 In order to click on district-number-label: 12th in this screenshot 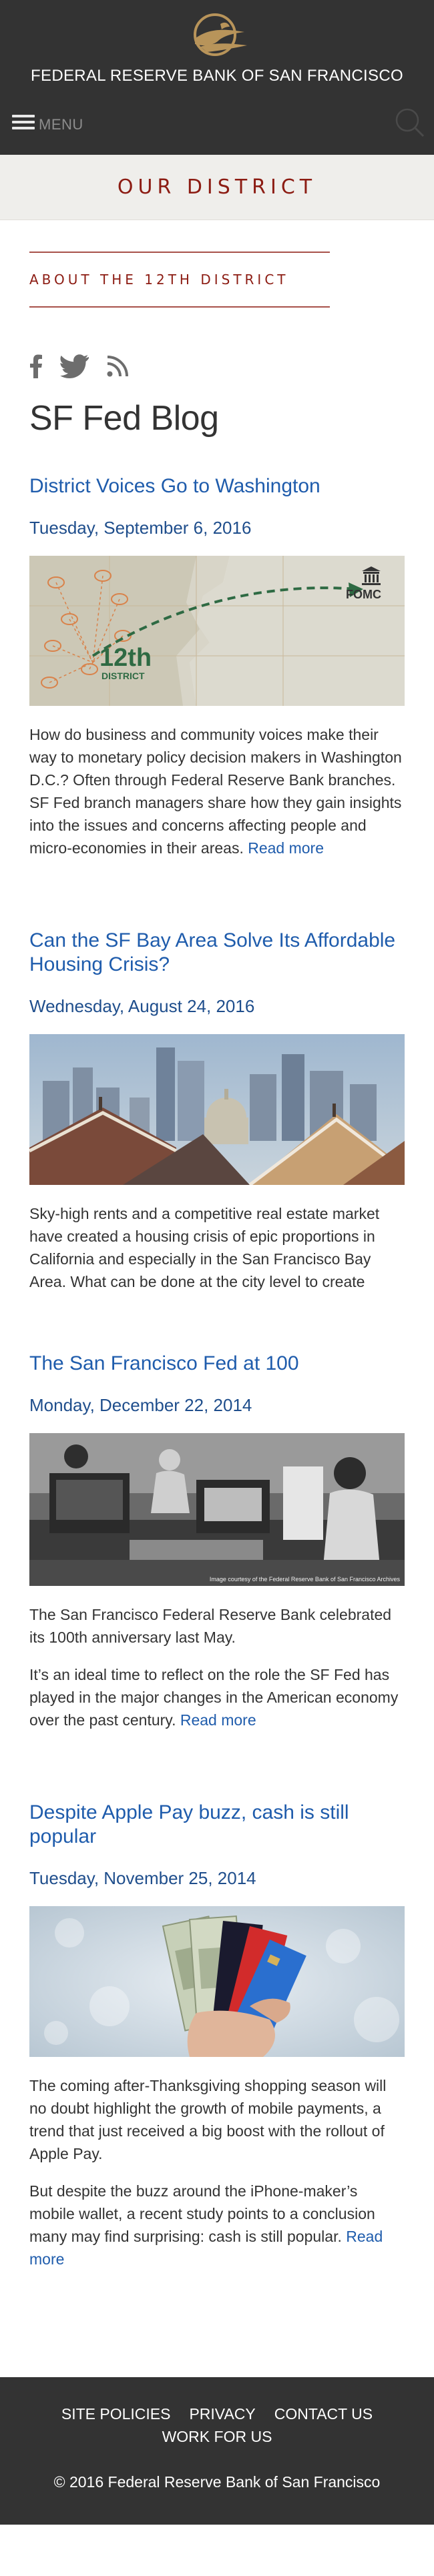, I will do `click(126, 658)`.